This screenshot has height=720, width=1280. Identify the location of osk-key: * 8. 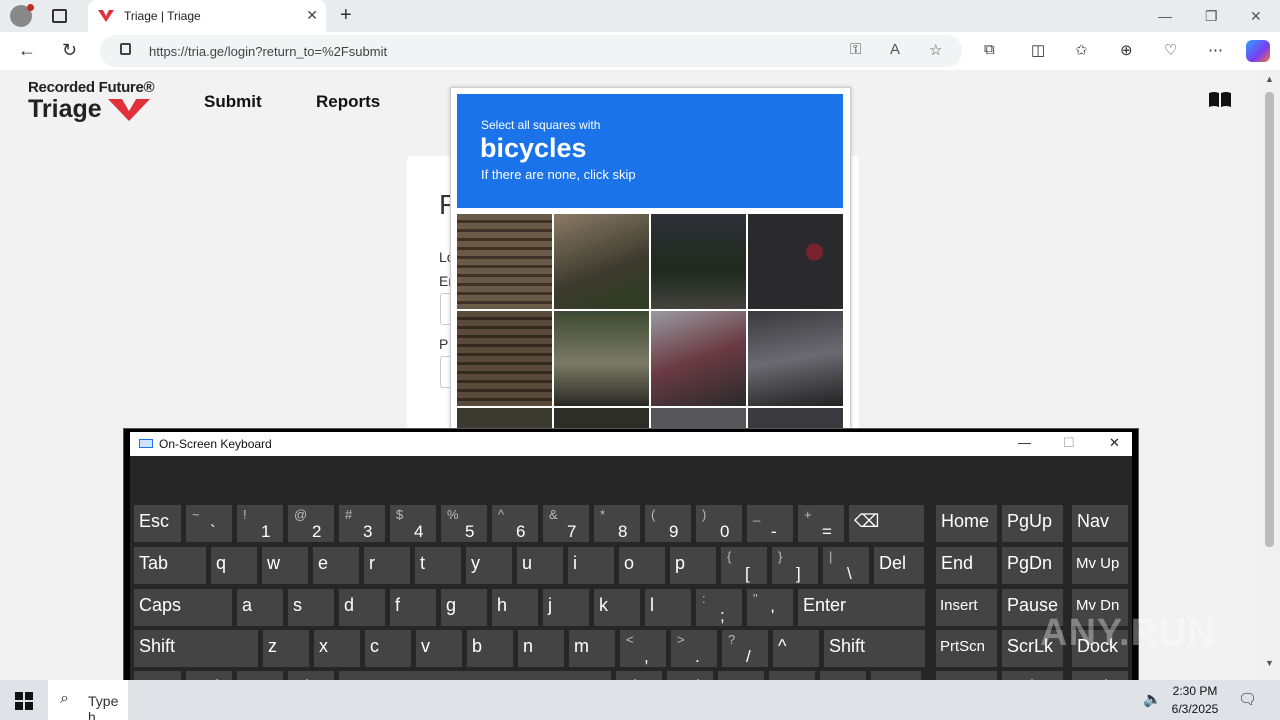
(617, 523).